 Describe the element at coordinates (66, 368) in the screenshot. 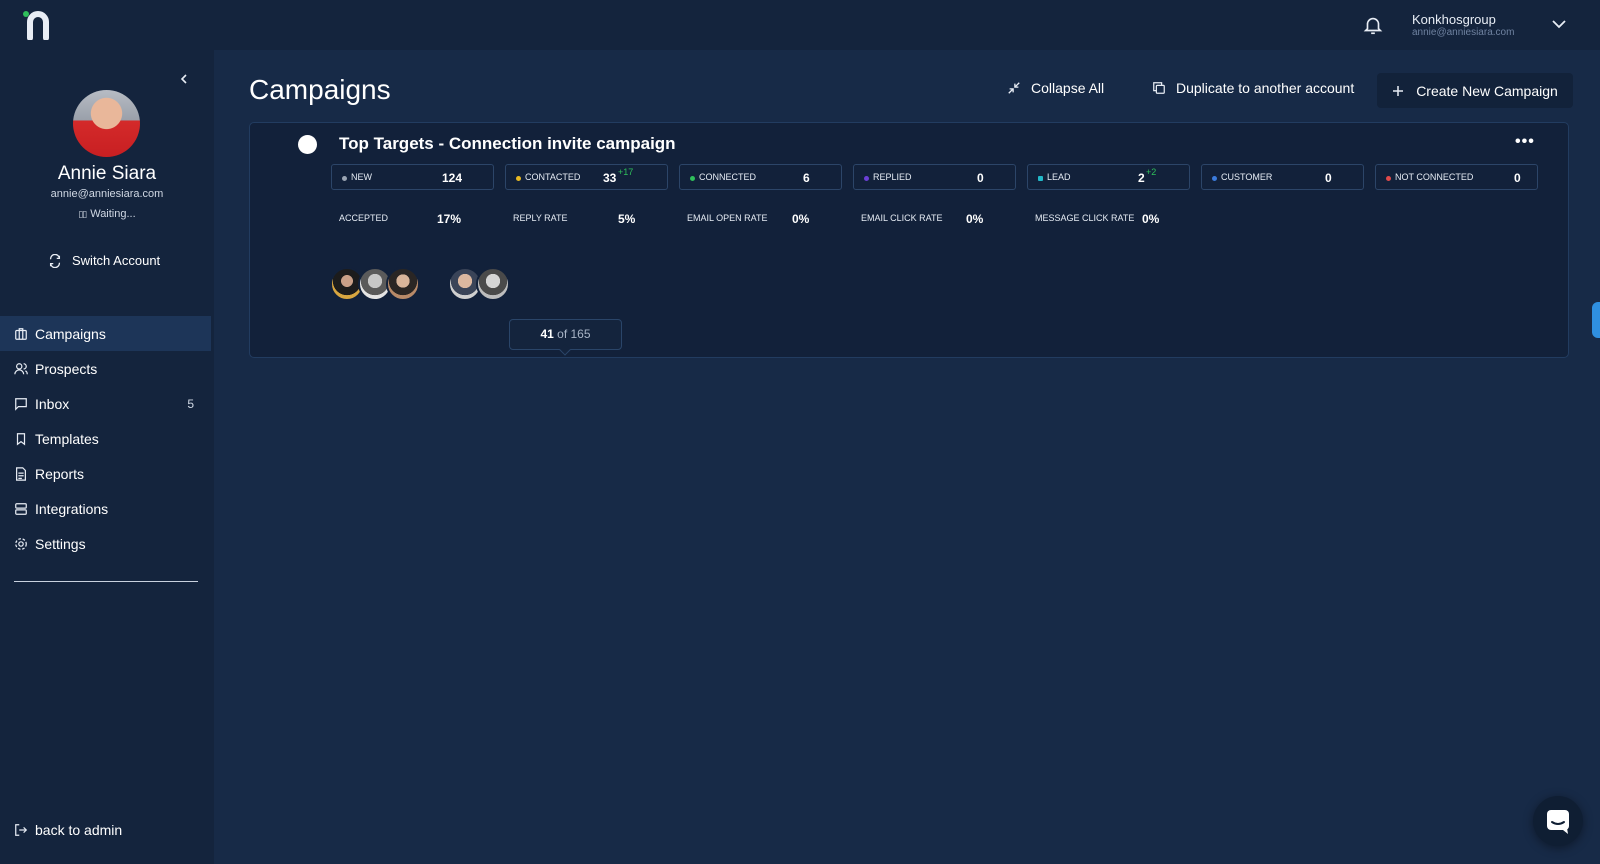

I see `sidebar-item-label: Prospects` at that location.